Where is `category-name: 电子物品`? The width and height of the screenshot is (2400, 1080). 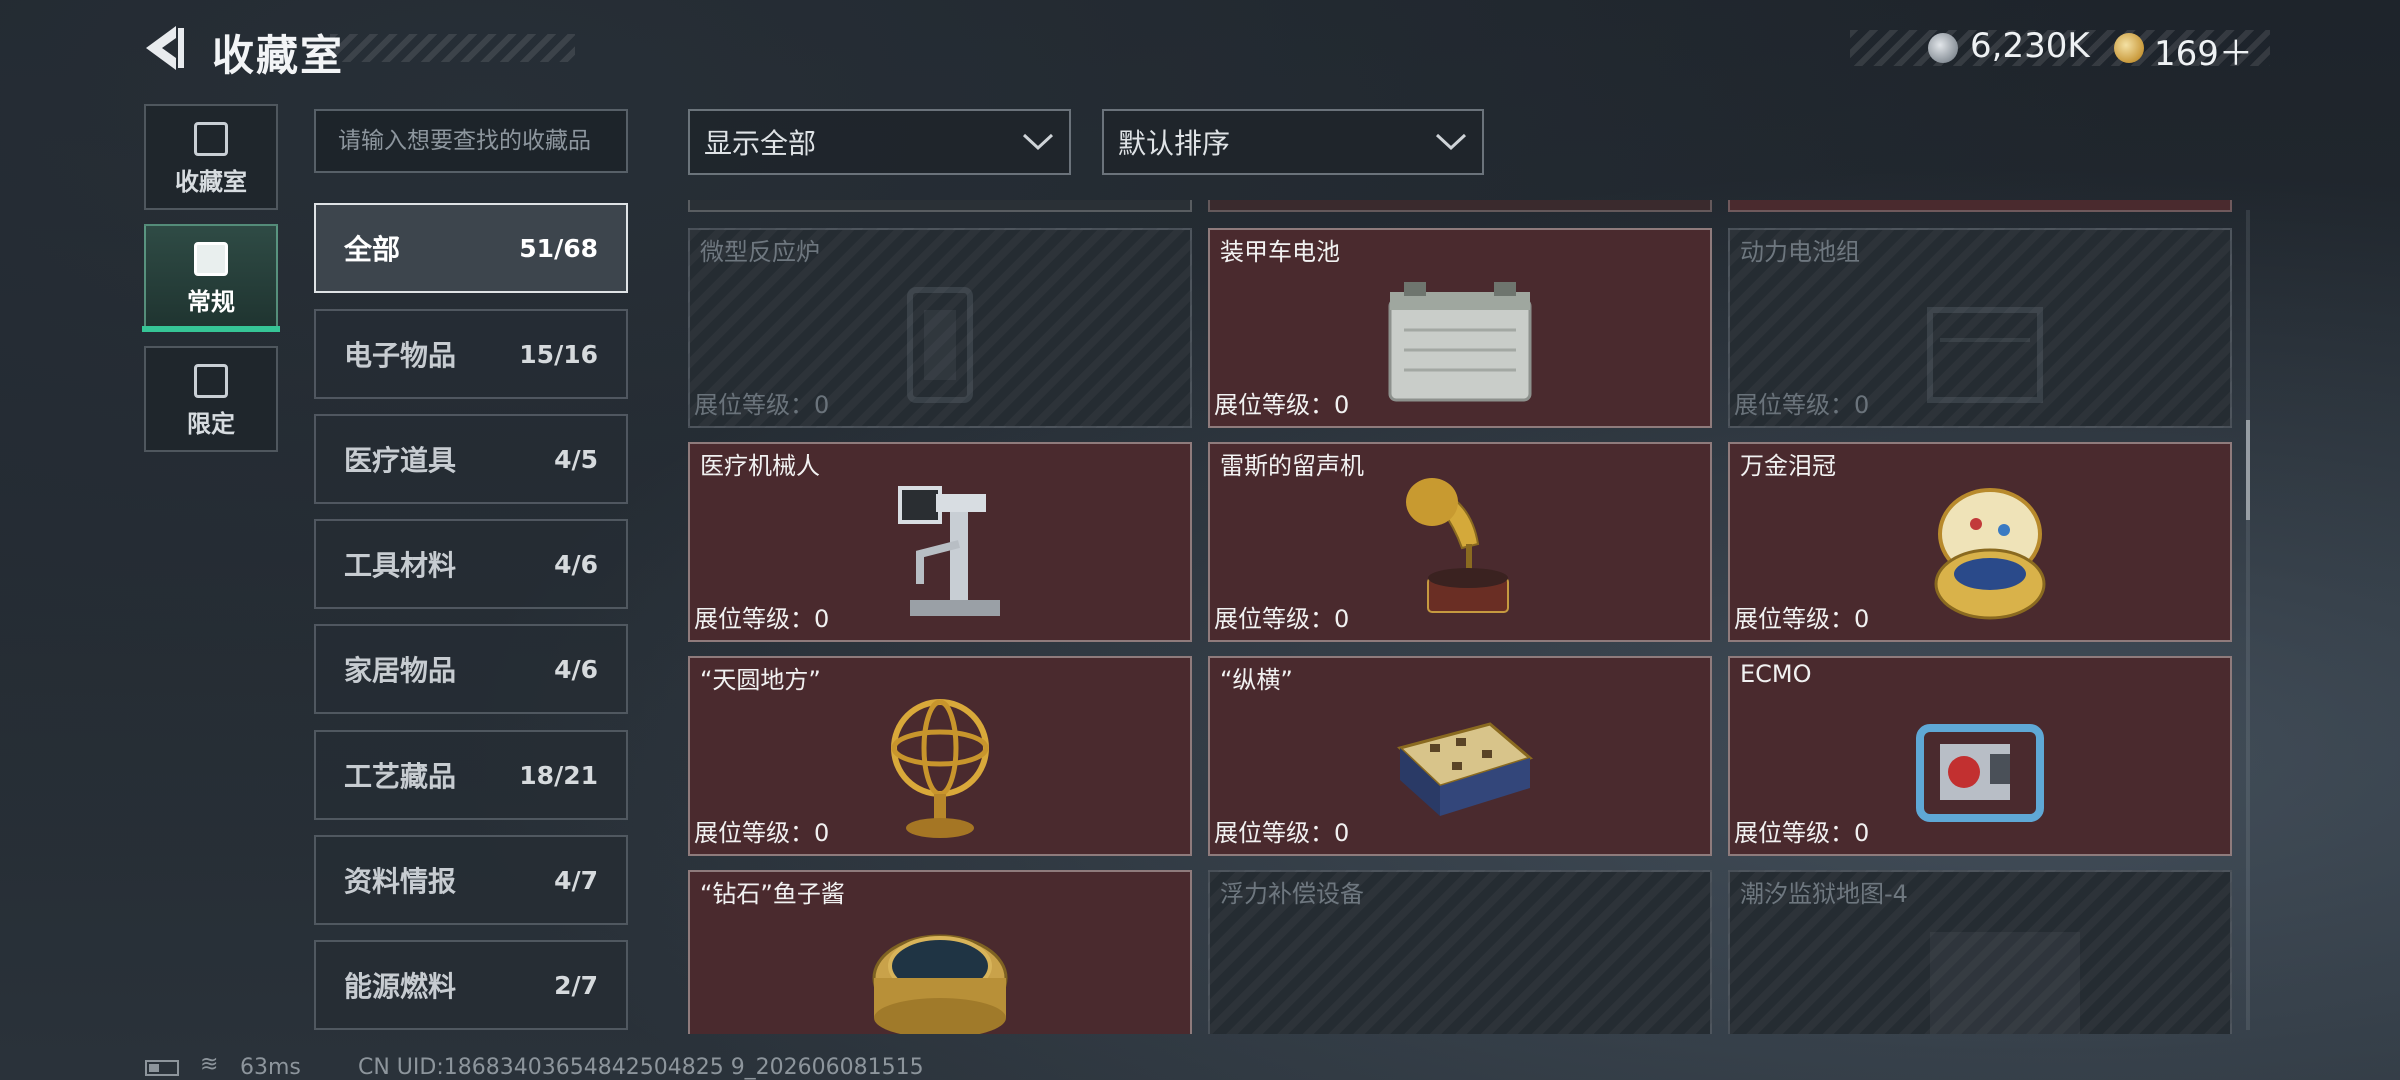 category-name: 电子物品 is located at coordinates (400, 355).